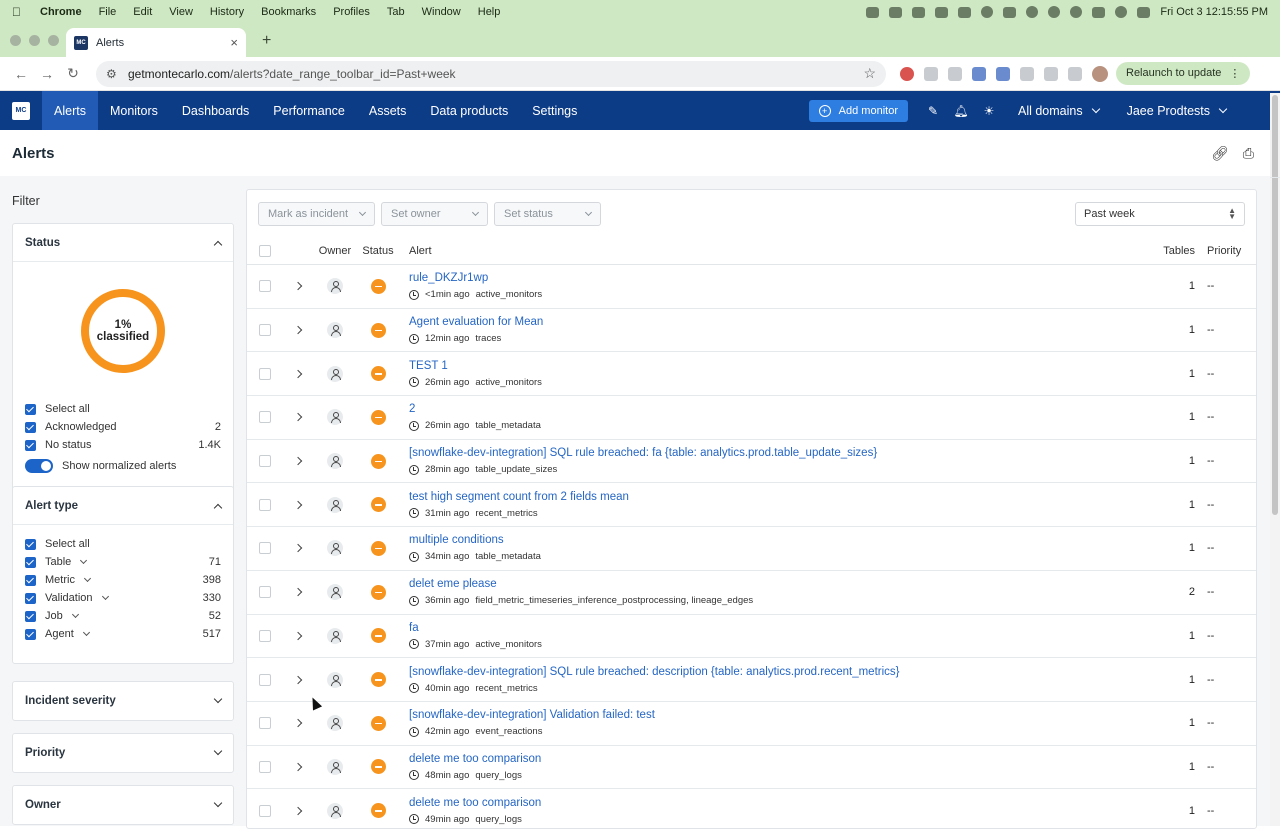 This screenshot has width=1280, height=829. I want to click on lightbulb-icon: ☀, so click(989, 111).